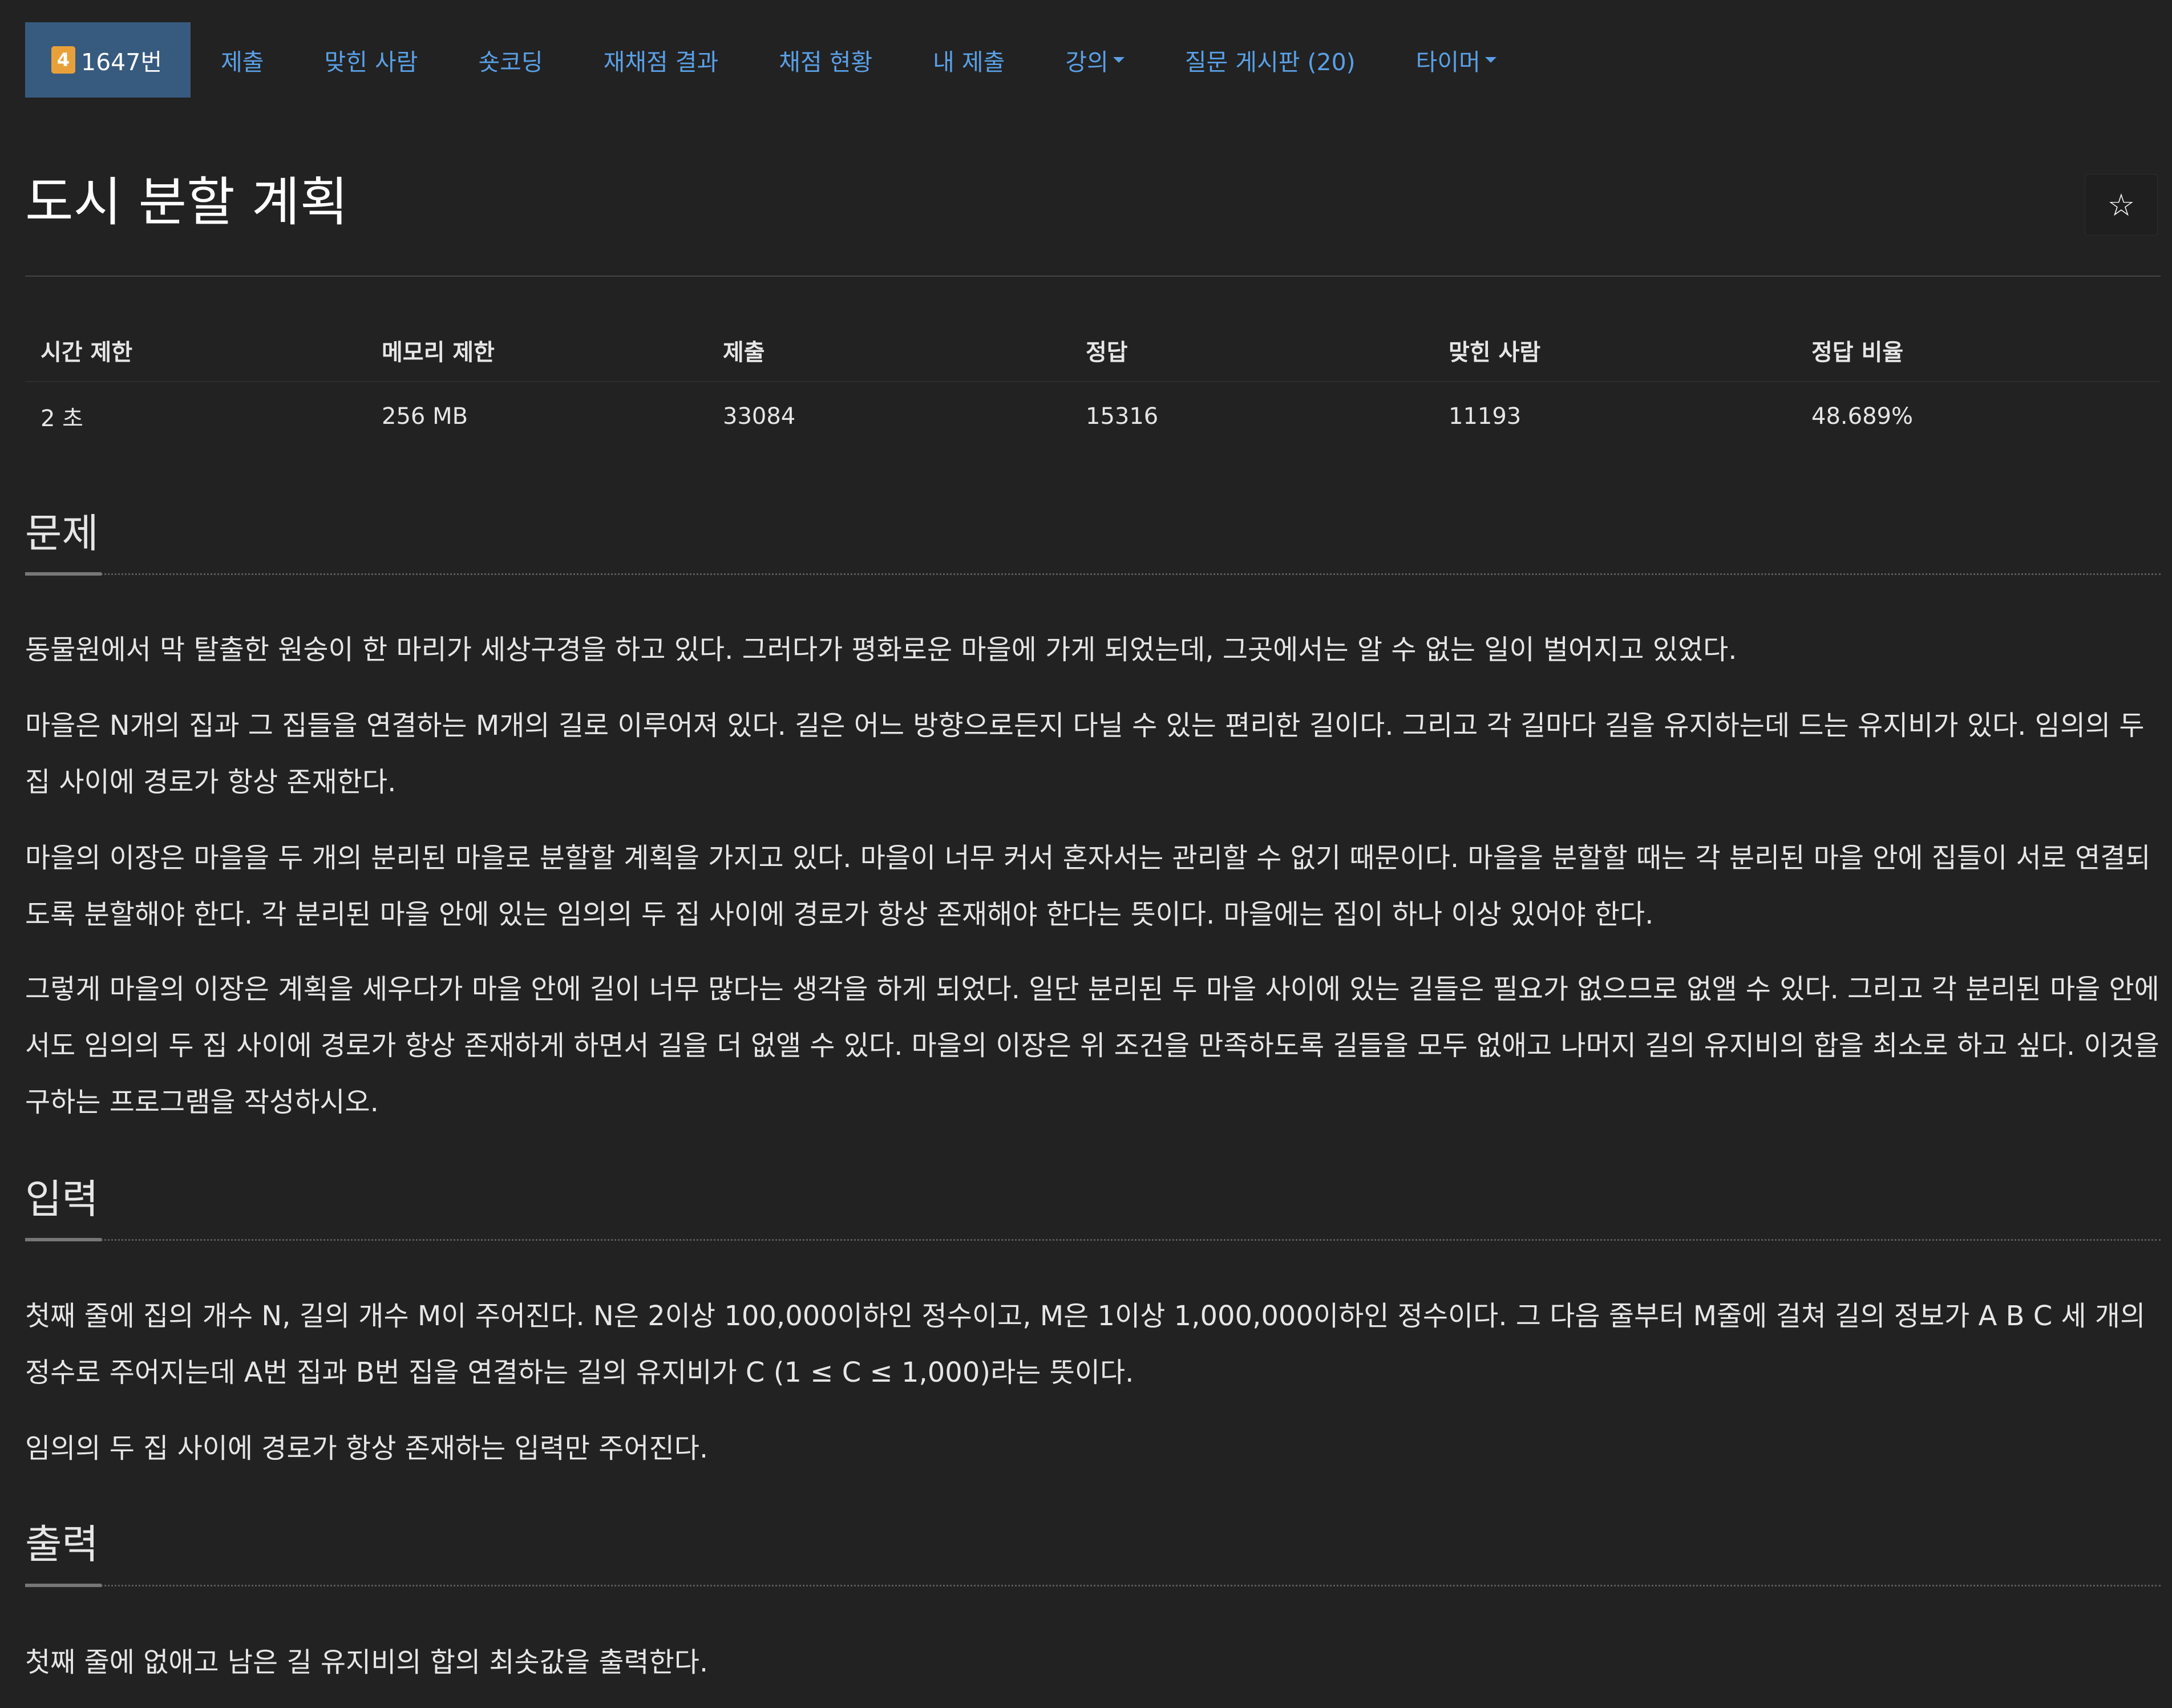  I want to click on stats-accept-ratio: 48.689%, so click(1862, 416).